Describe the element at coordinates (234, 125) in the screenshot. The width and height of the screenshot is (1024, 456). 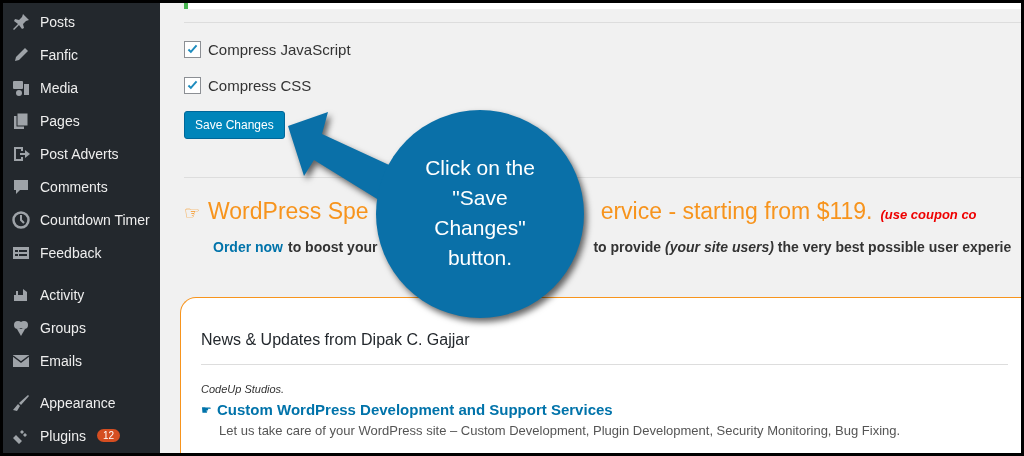
I see `save-button: Save Changes` at that location.